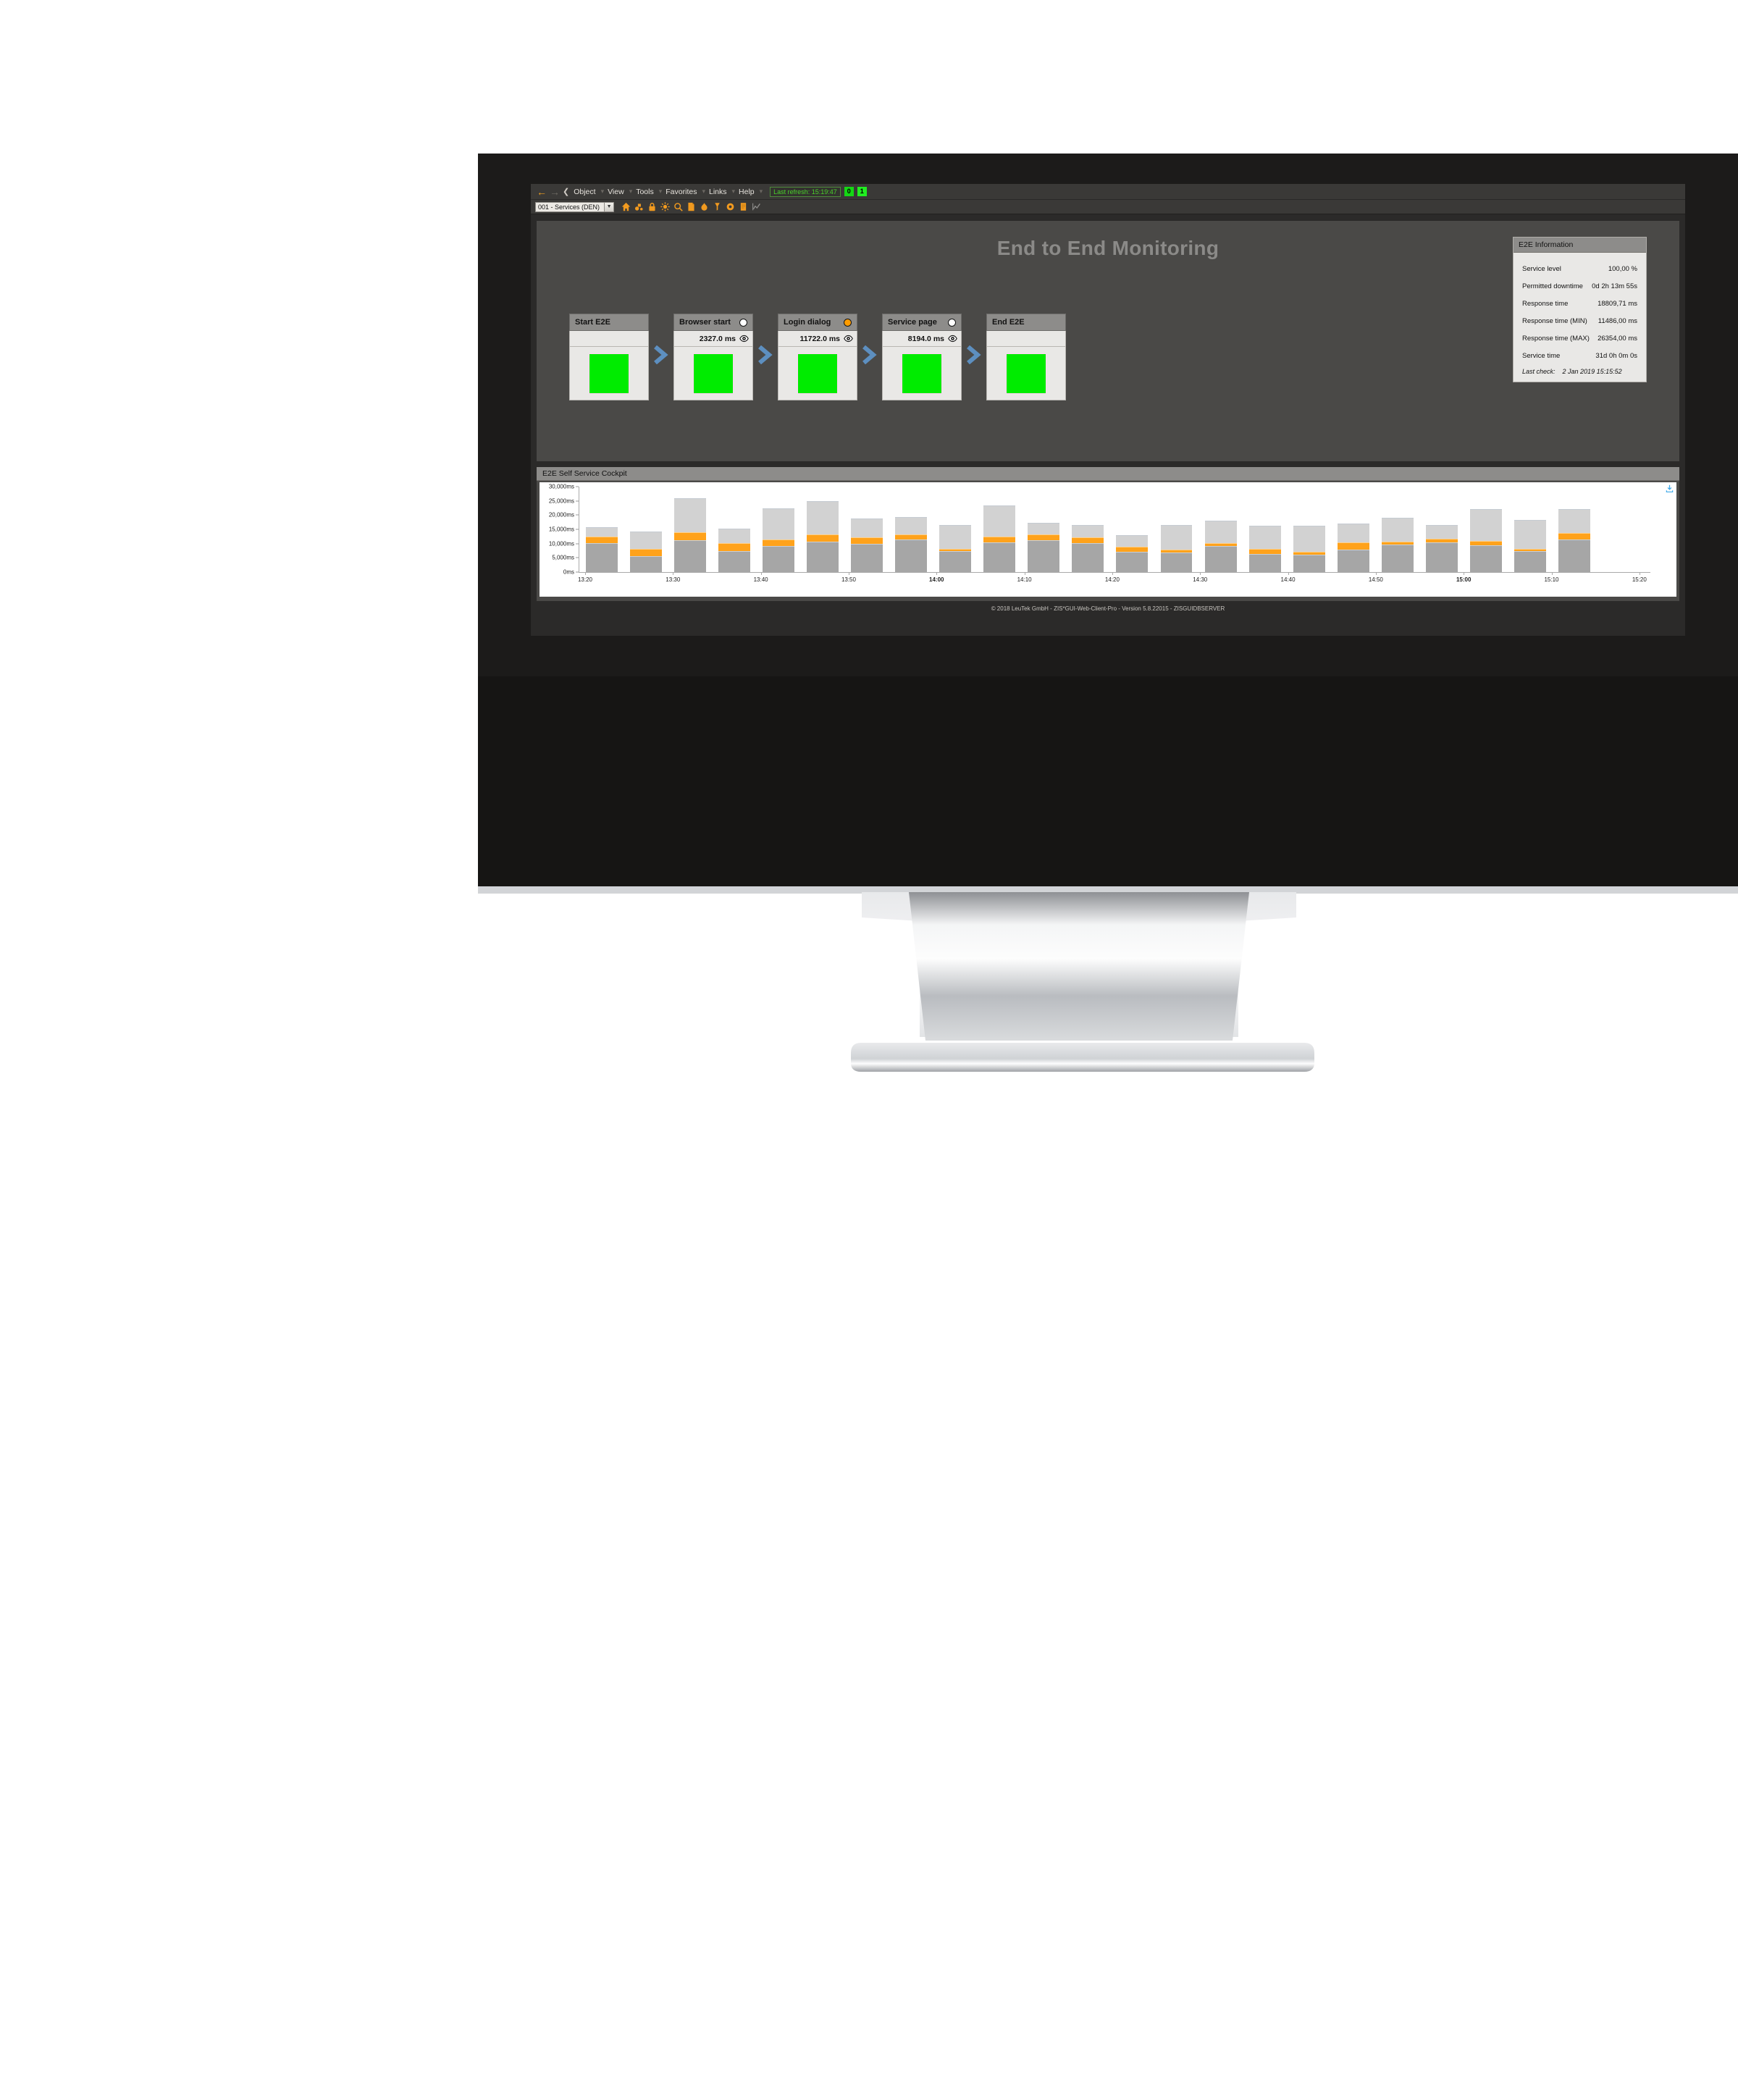  Describe the element at coordinates (682, 192) in the screenshot. I see `menu-item-favorites: Favorites` at that location.